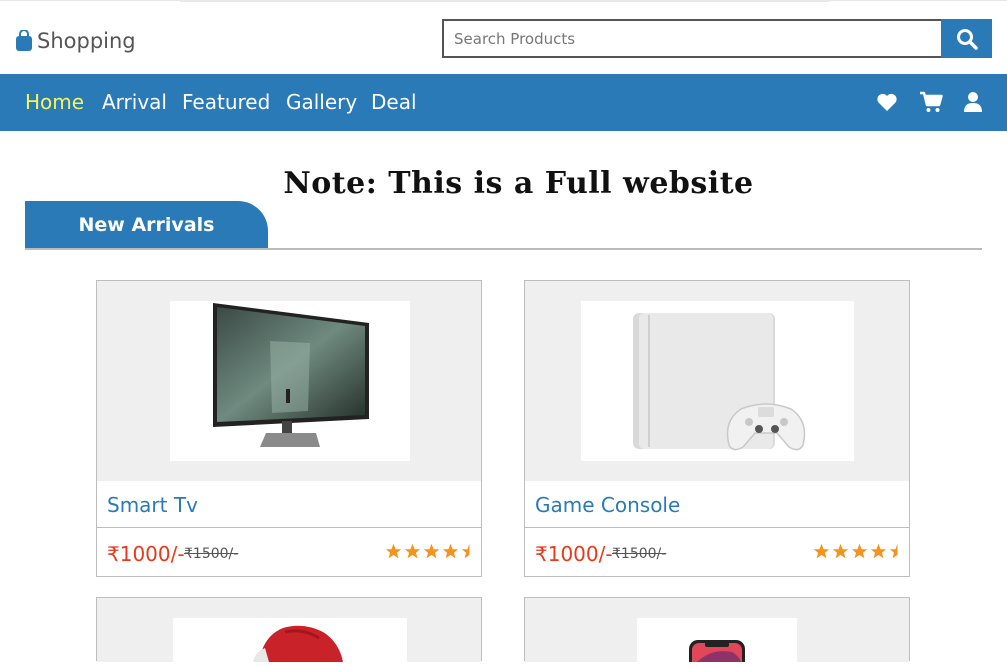 This screenshot has width=1007, height=667. I want to click on product-title: Smart Tv, so click(152, 505).